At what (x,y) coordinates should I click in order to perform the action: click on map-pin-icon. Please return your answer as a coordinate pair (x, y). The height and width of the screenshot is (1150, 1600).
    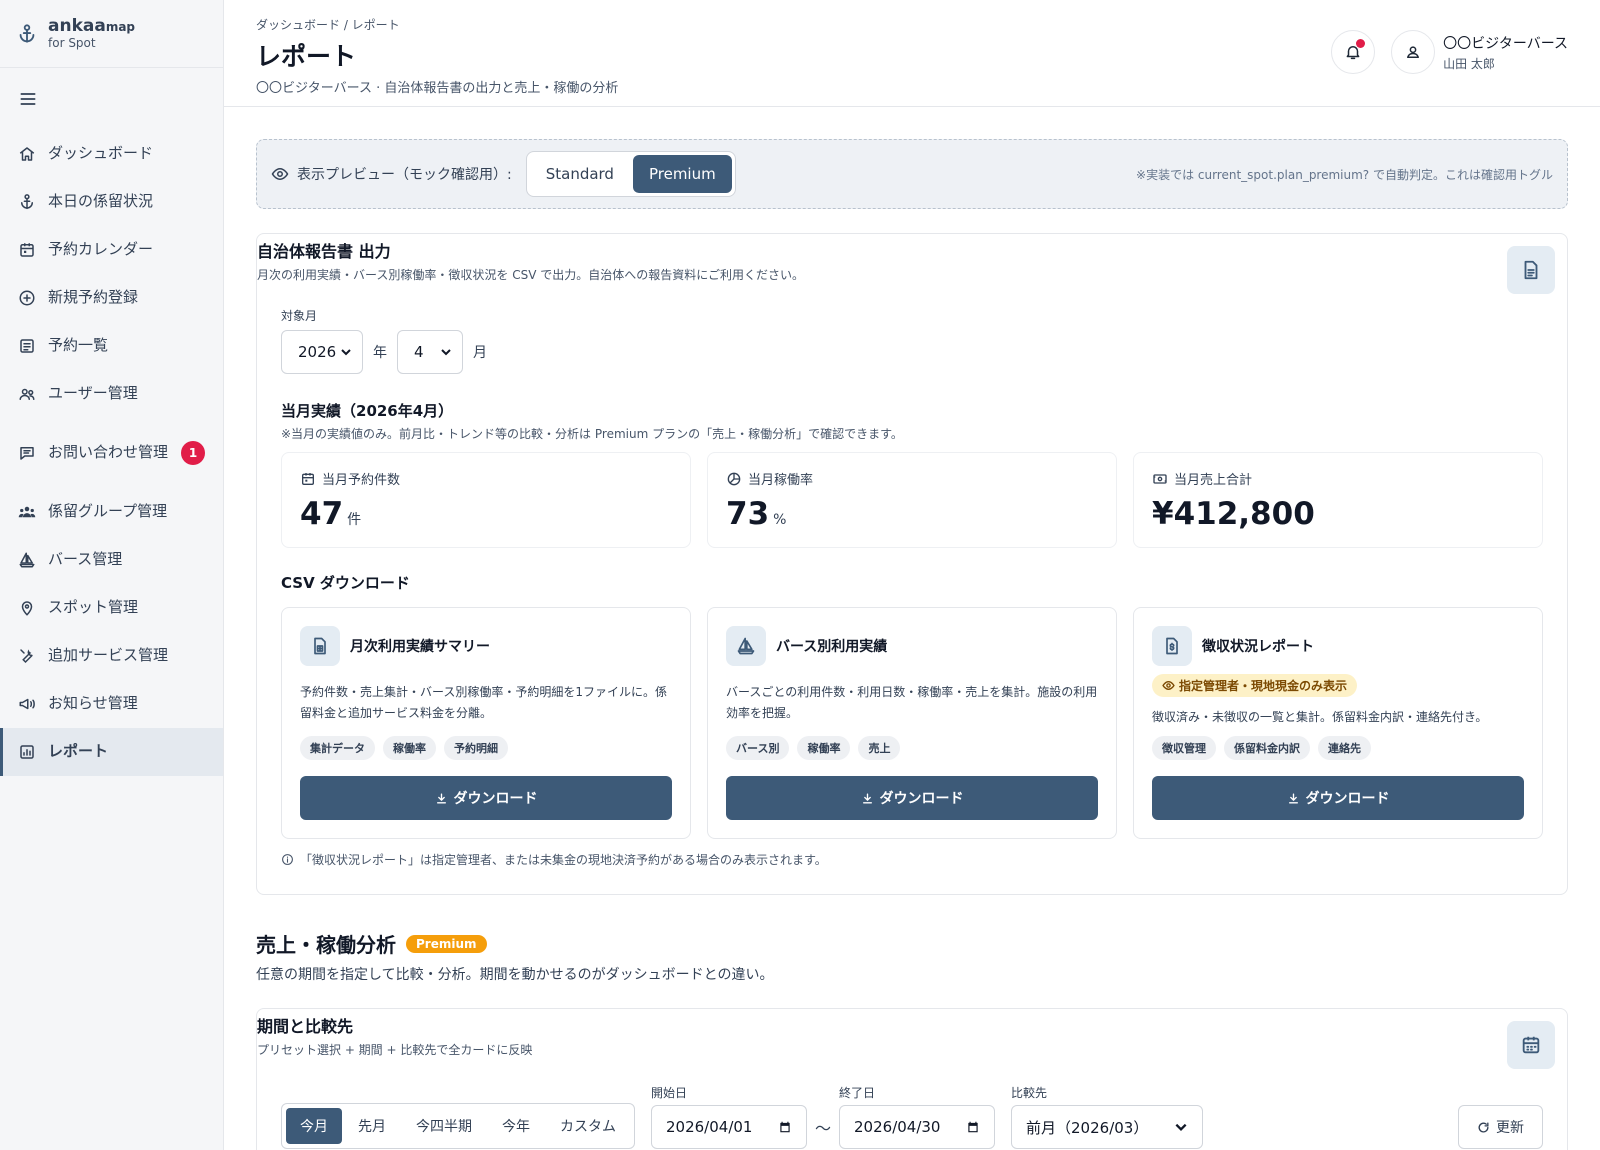
    Looking at the image, I should click on (27, 608).